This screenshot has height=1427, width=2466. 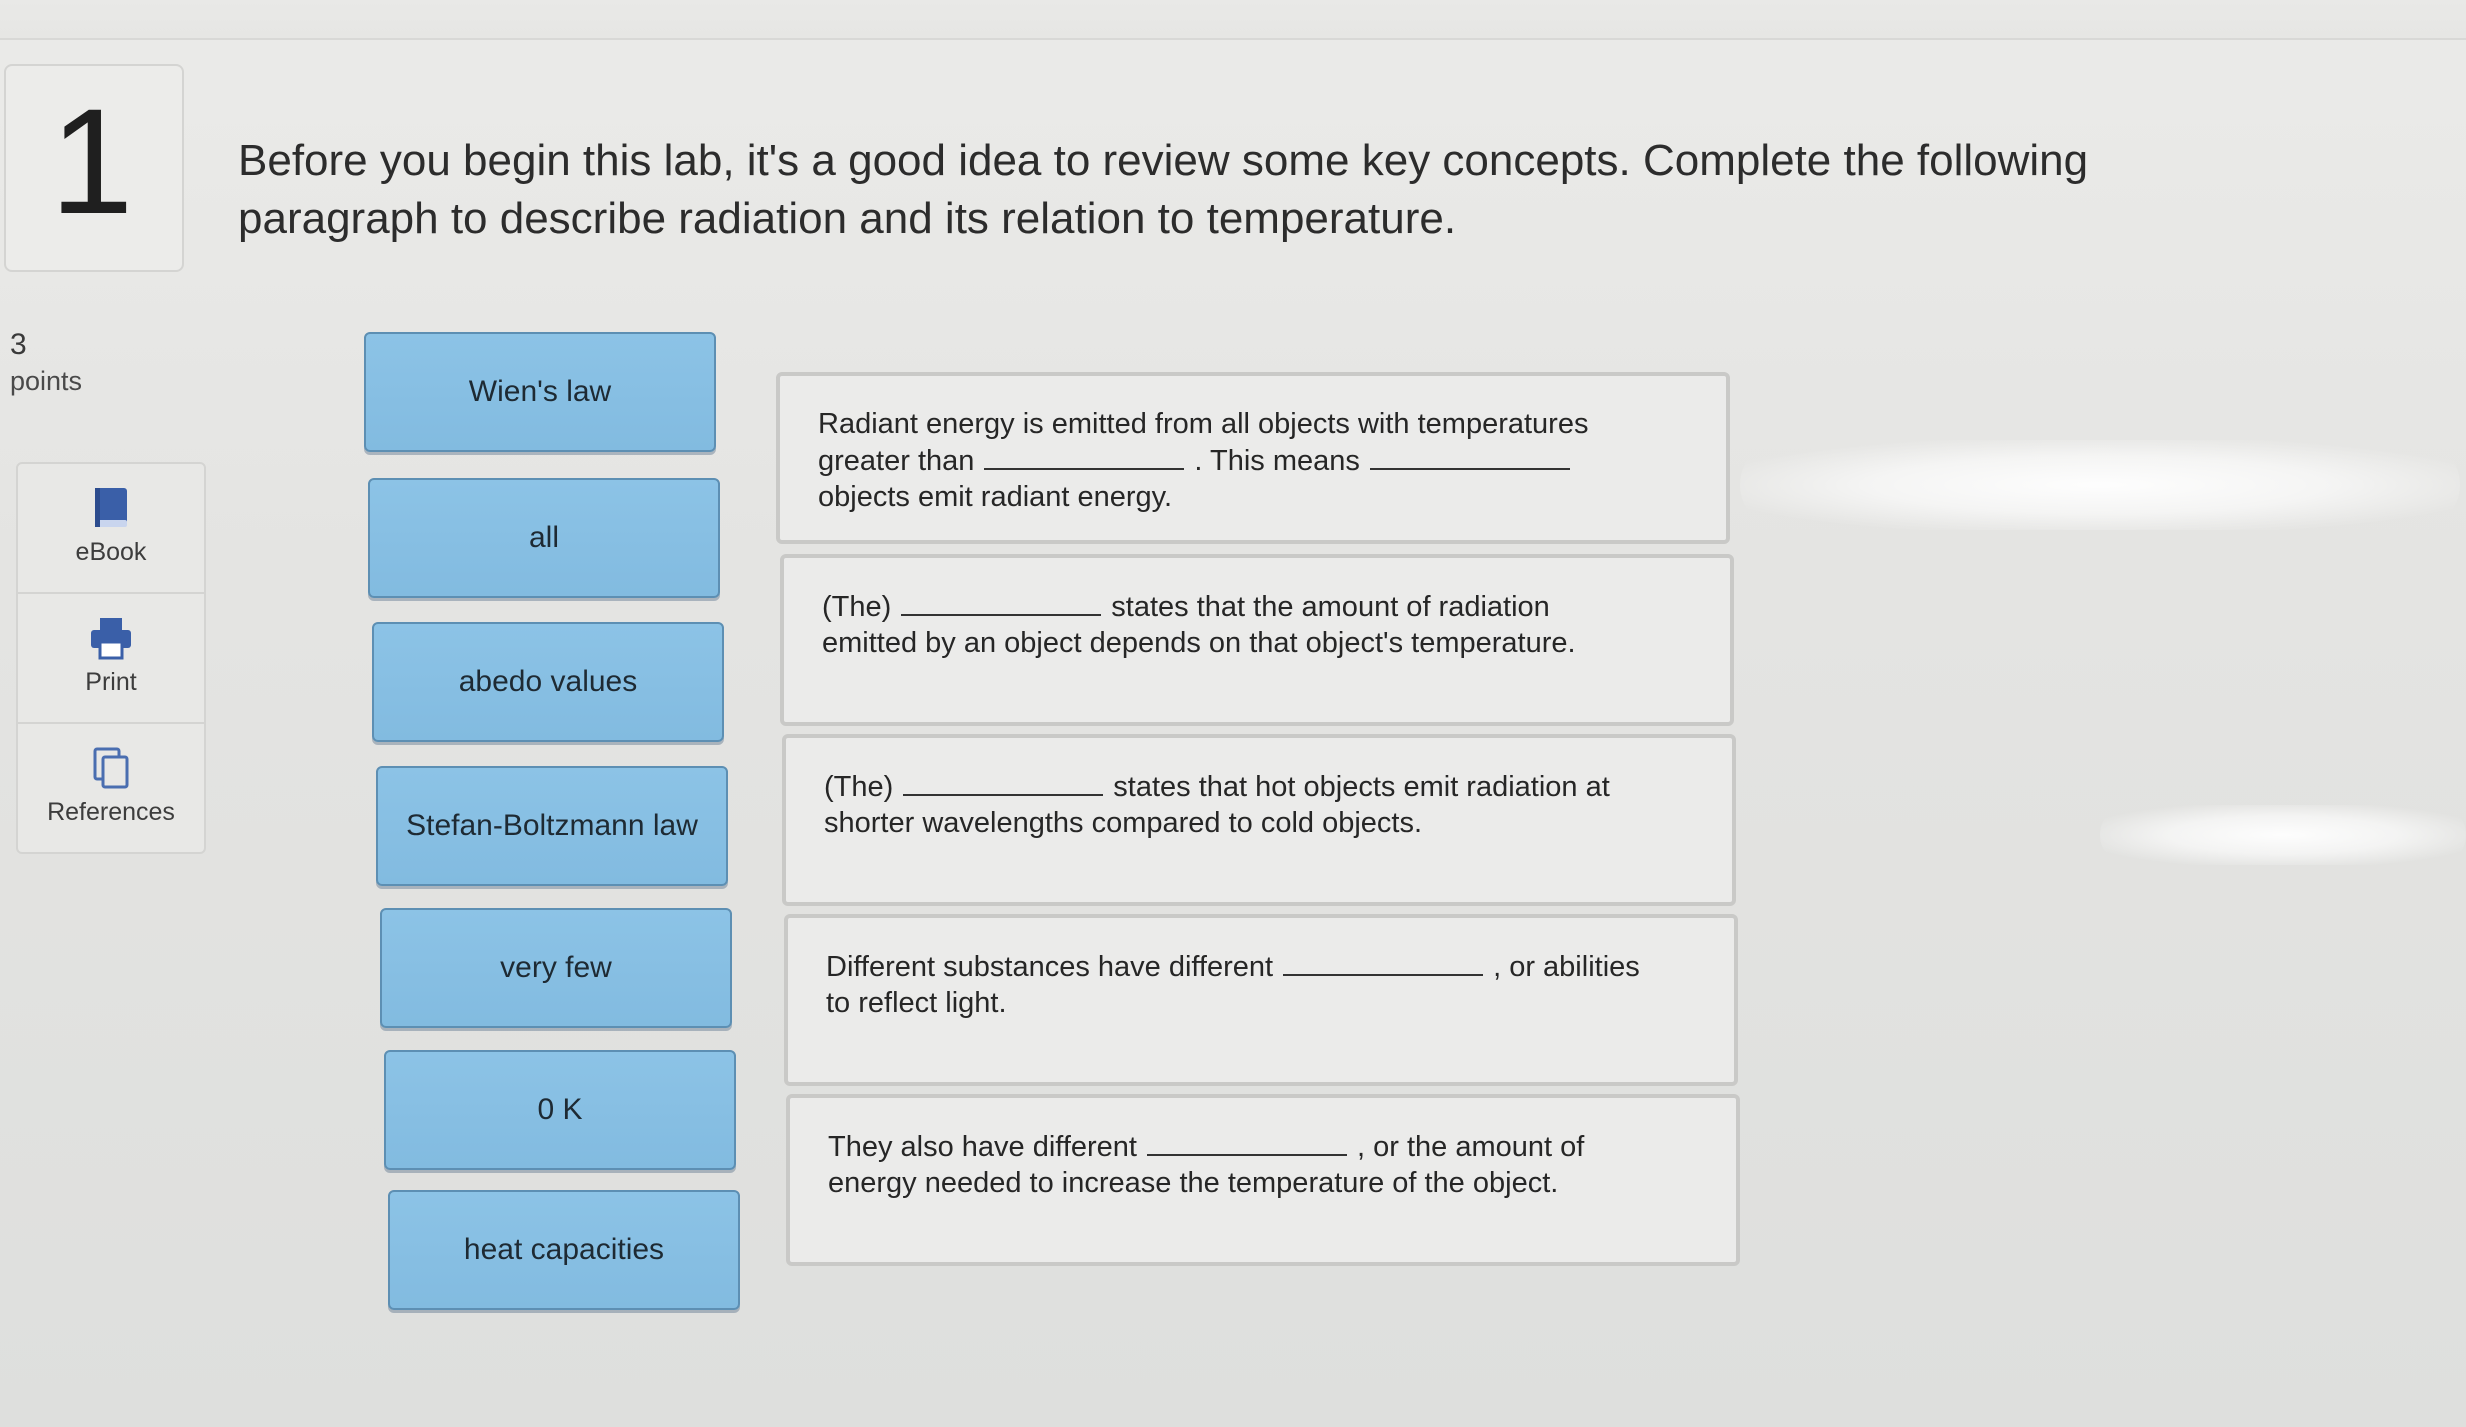 I want to click on print-button: Print, so click(x=111, y=657).